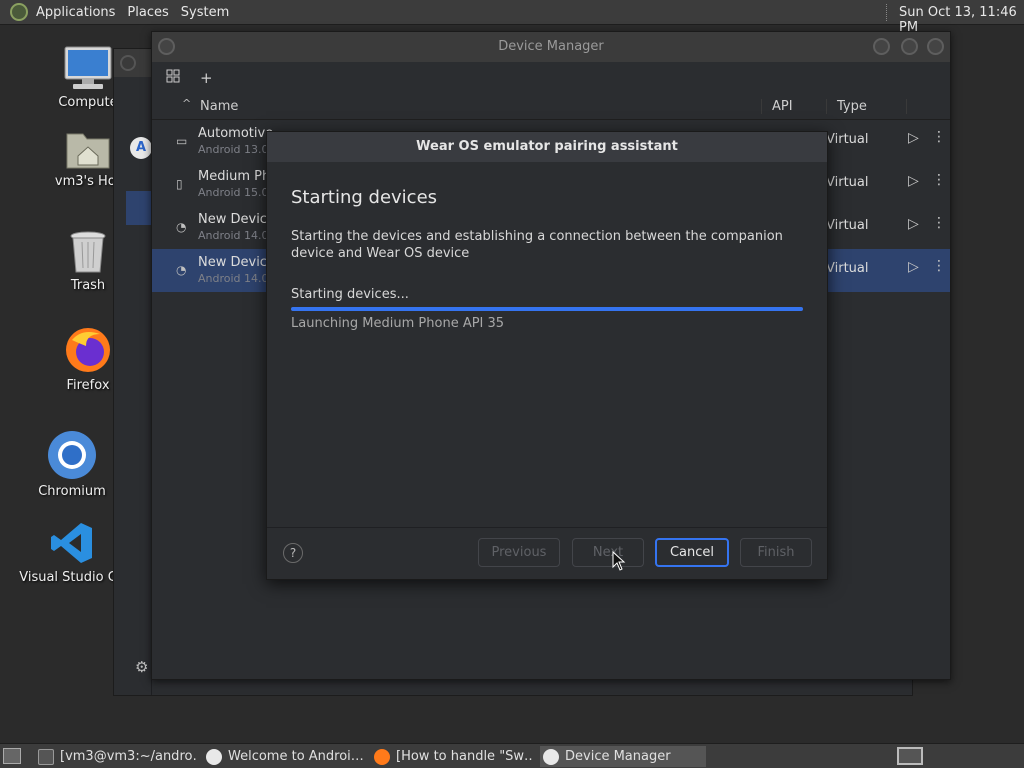 The image size is (1024, 768). I want to click on taskbar-item-device-manager: Device Manager, so click(623, 756).